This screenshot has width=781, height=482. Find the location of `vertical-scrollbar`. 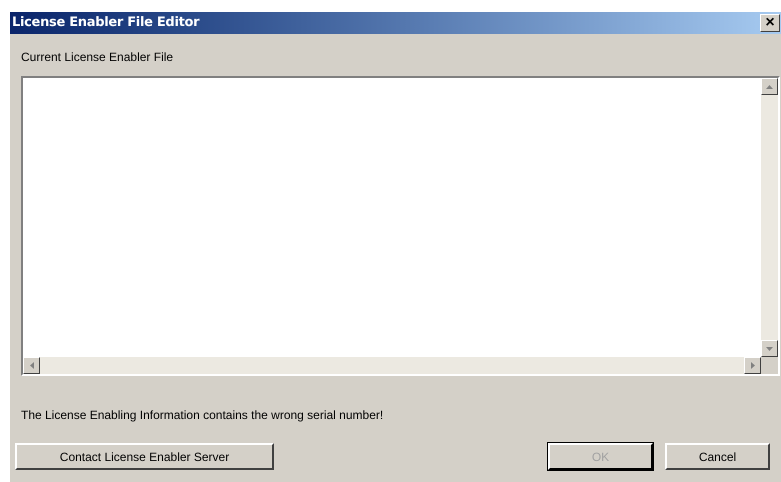

vertical-scrollbar is located at coordinates (769, 217).